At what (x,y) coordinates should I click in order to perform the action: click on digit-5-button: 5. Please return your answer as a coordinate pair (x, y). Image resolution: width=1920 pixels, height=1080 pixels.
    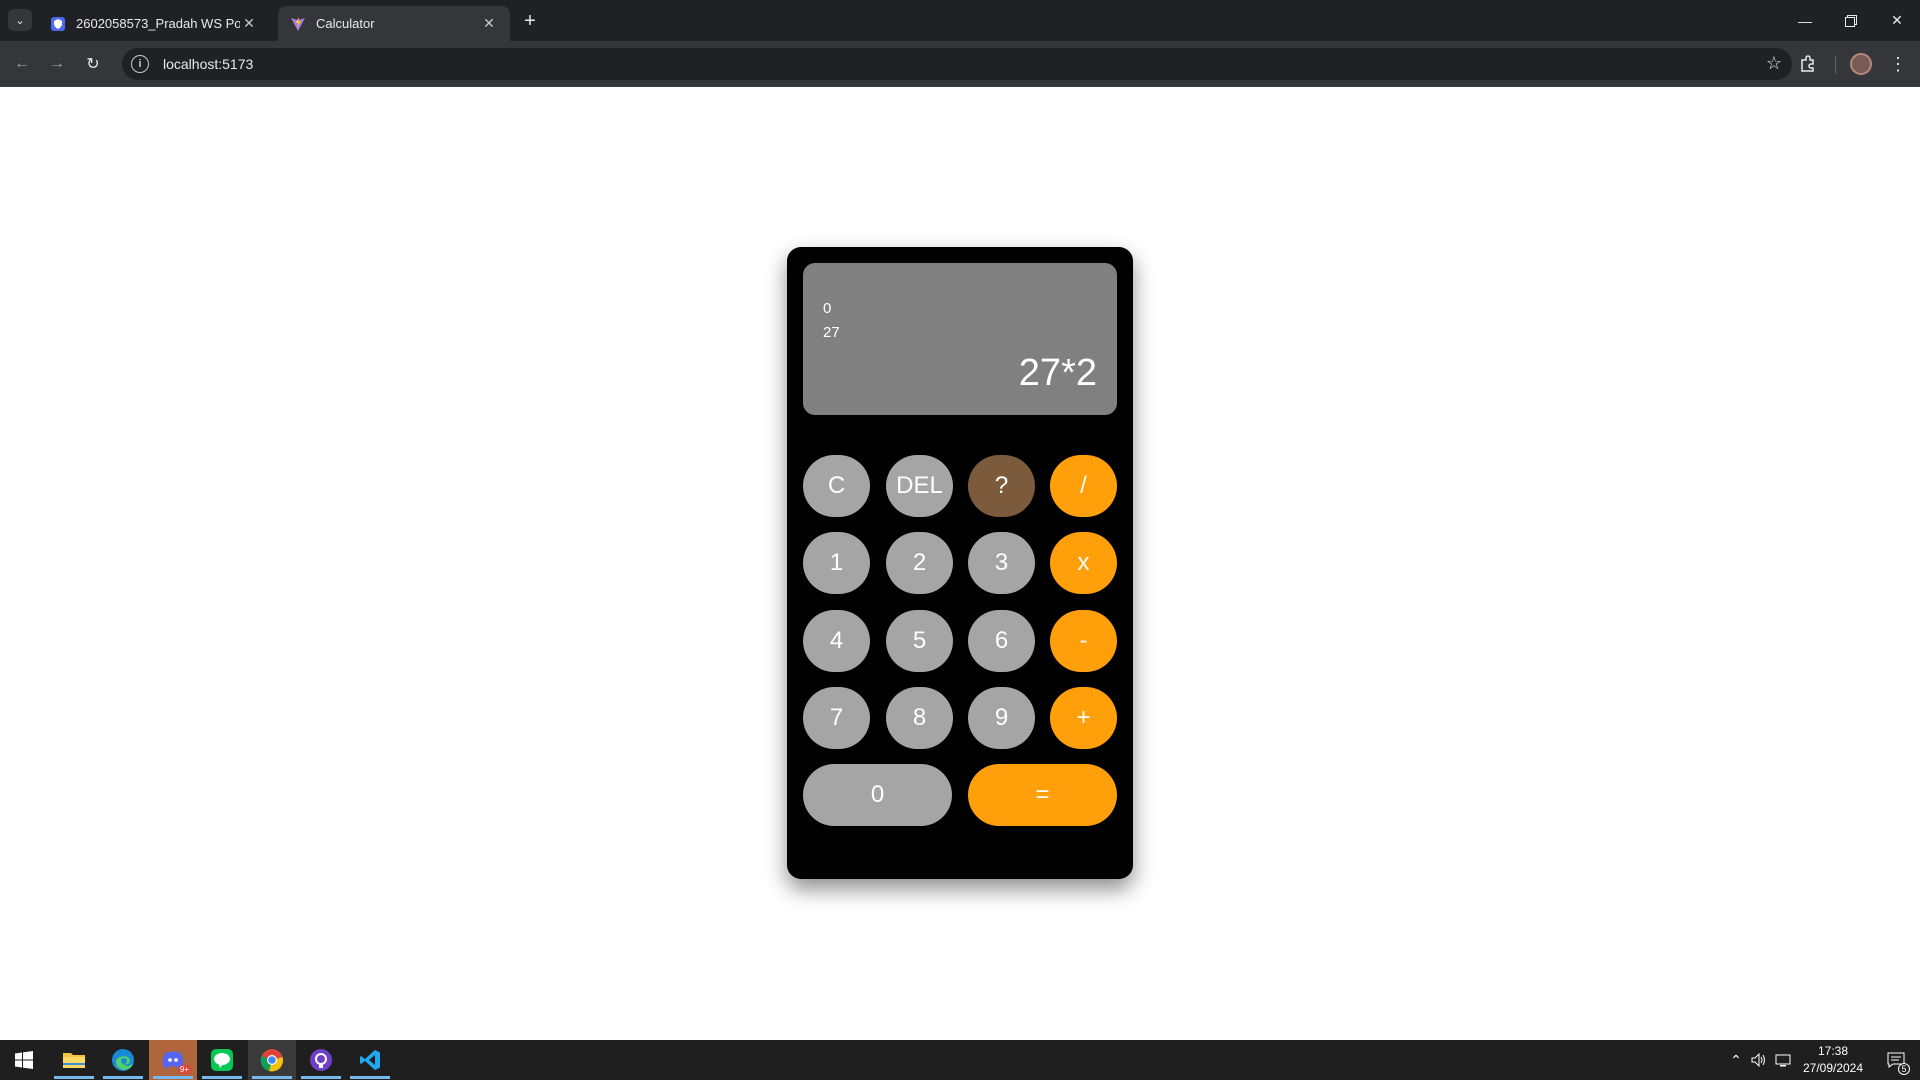
    Looking at the image, I should click on (919, 641).